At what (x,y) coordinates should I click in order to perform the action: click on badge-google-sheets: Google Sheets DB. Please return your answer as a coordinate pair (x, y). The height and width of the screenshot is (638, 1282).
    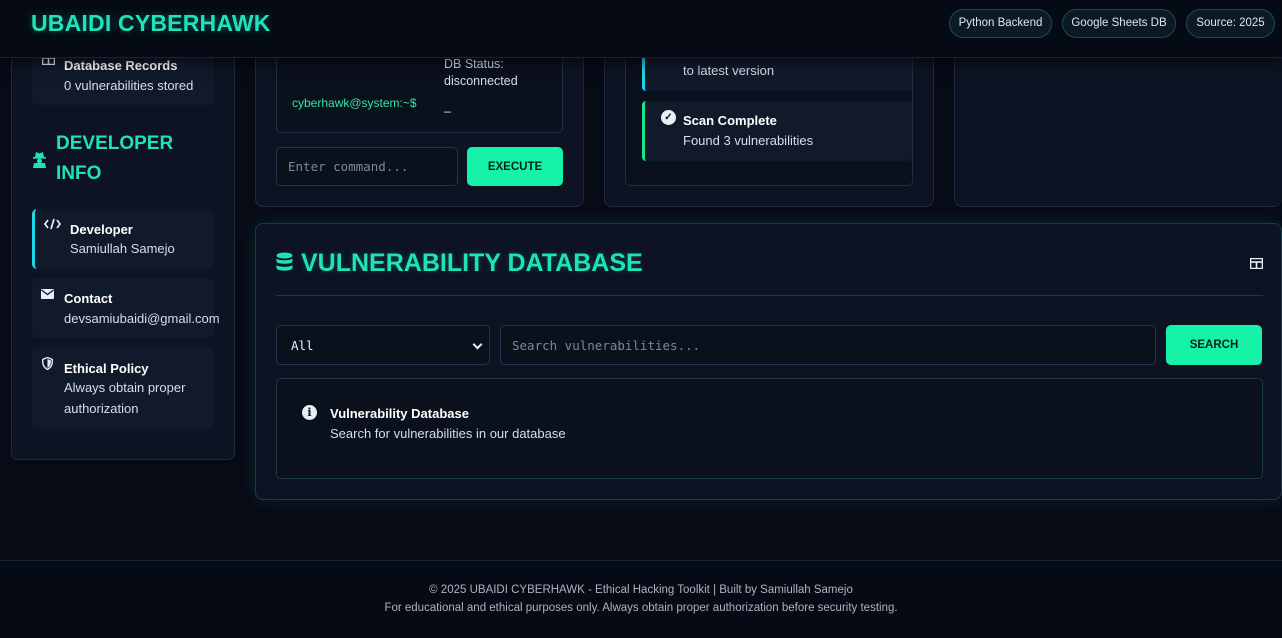
    Looking at the image, I should click on (1119, 23).